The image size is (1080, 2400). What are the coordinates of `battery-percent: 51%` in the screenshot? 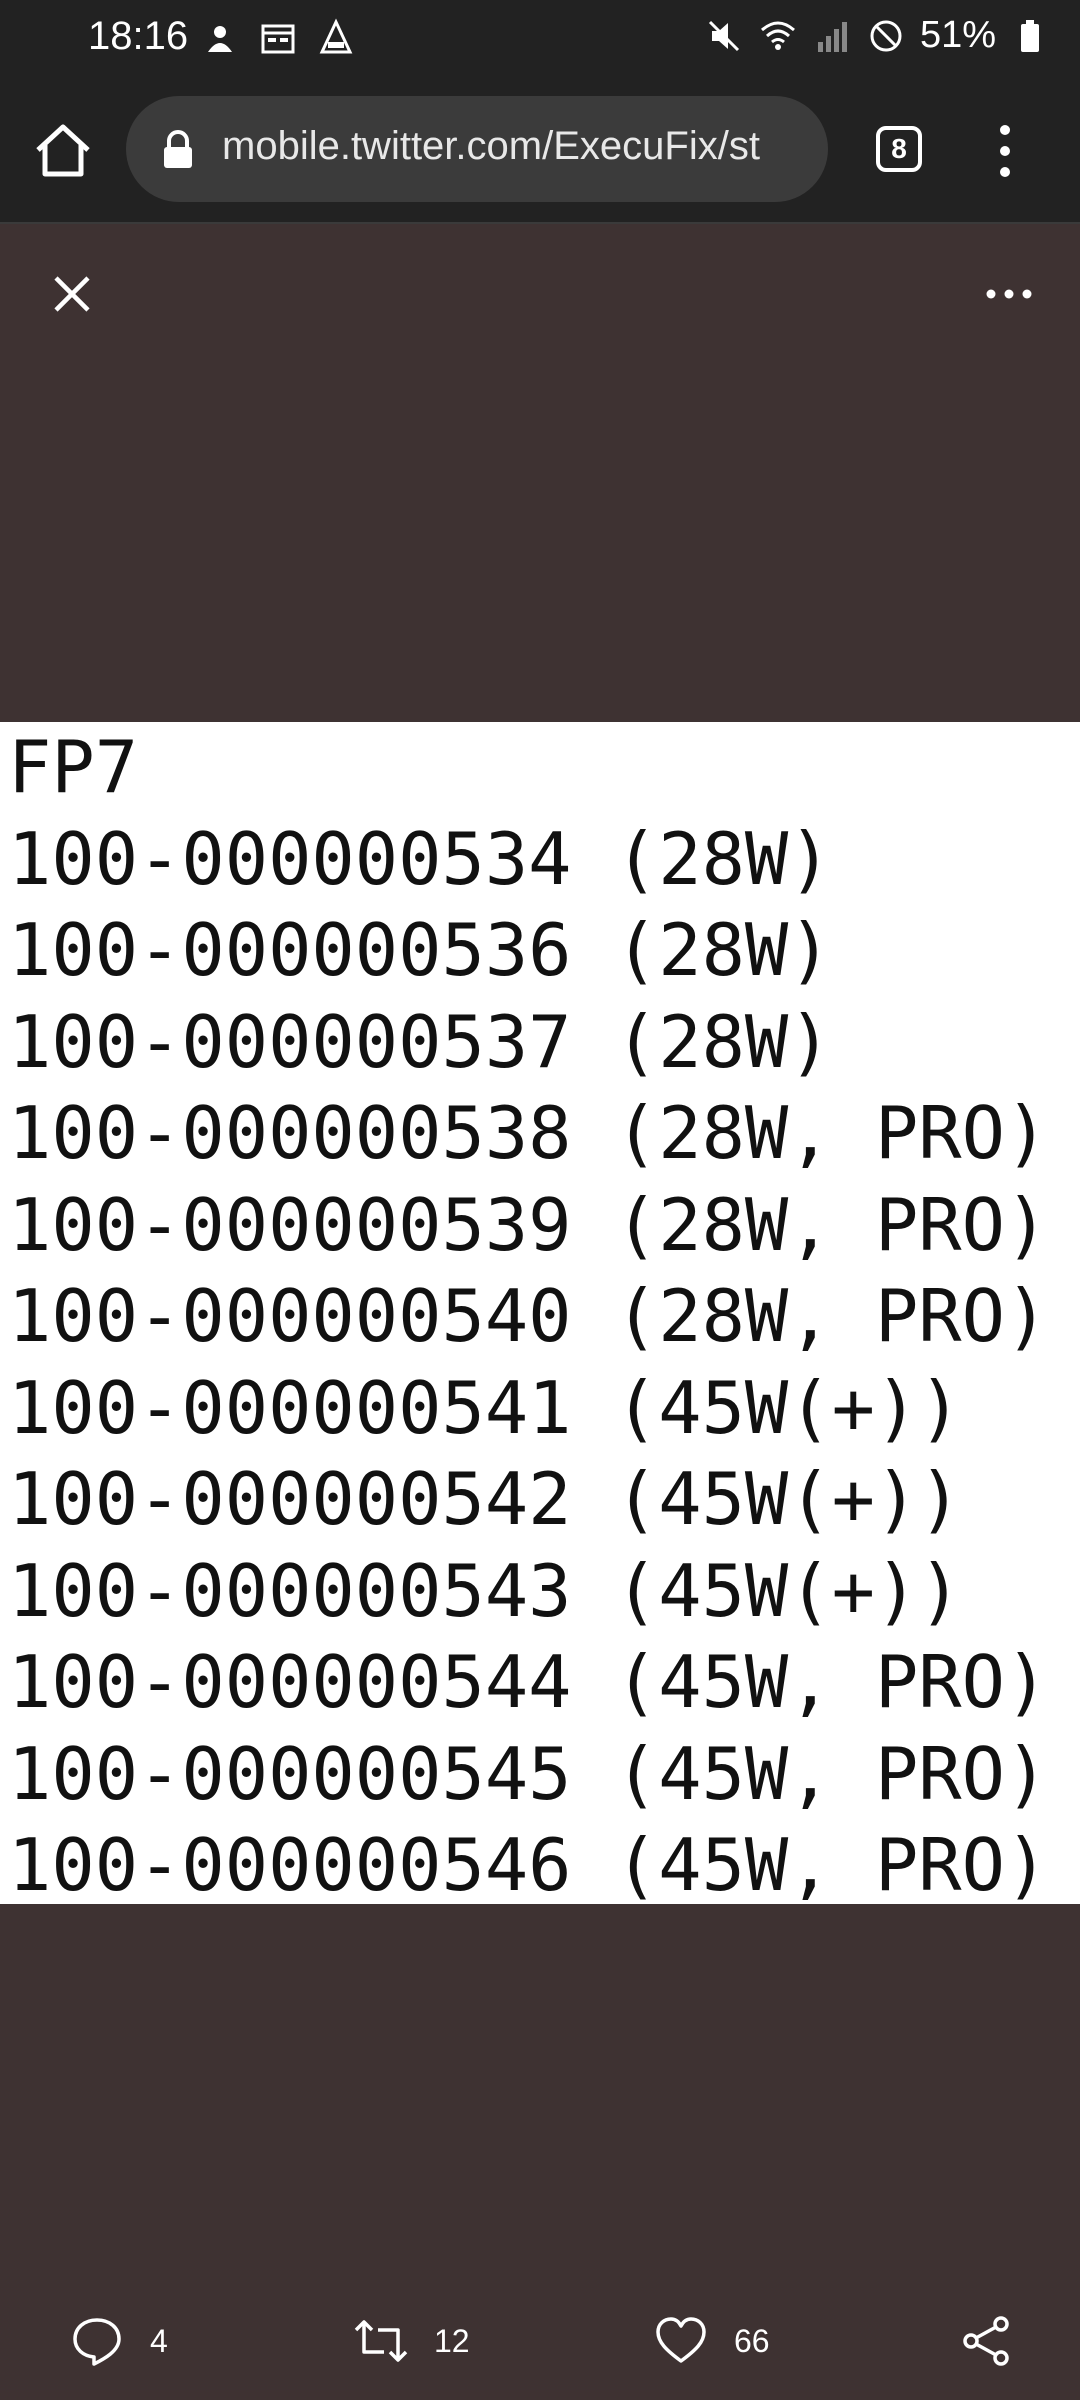 It's located at (957, 35).